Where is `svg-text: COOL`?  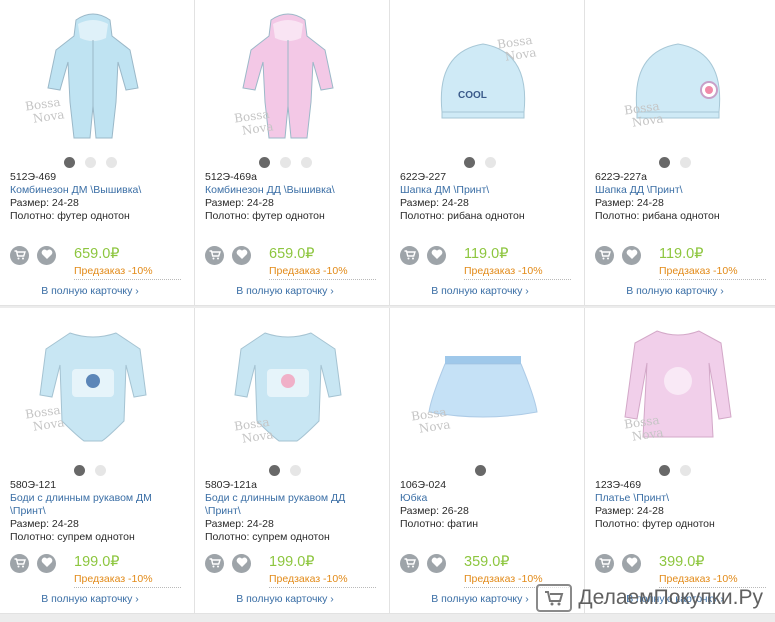 svg-text: COOL is located at coordinates (472, 95).